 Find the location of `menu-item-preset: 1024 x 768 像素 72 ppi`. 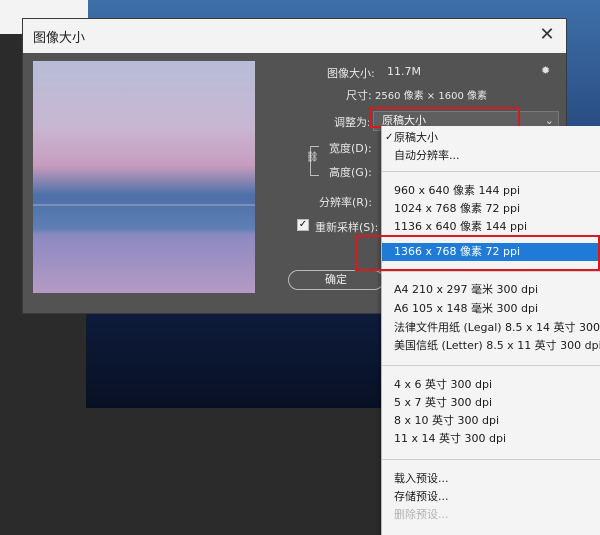

menu-item-preset: 1024 x 768 像素 72 ppi is located at coordinates (496, 209).